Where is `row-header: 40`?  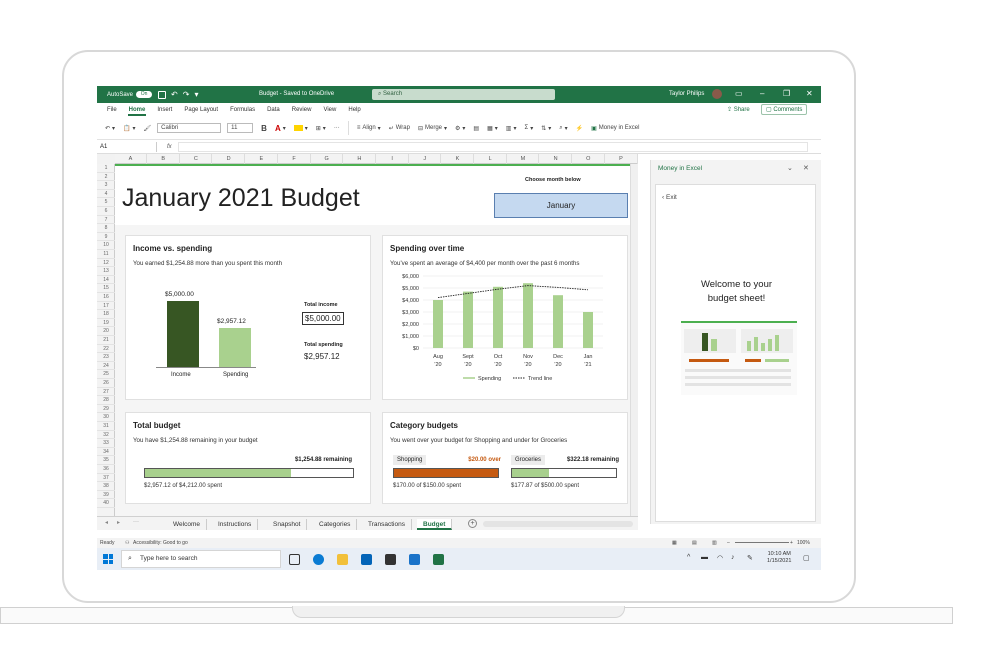 row-header: 40 is located at coordinates (106, 503).